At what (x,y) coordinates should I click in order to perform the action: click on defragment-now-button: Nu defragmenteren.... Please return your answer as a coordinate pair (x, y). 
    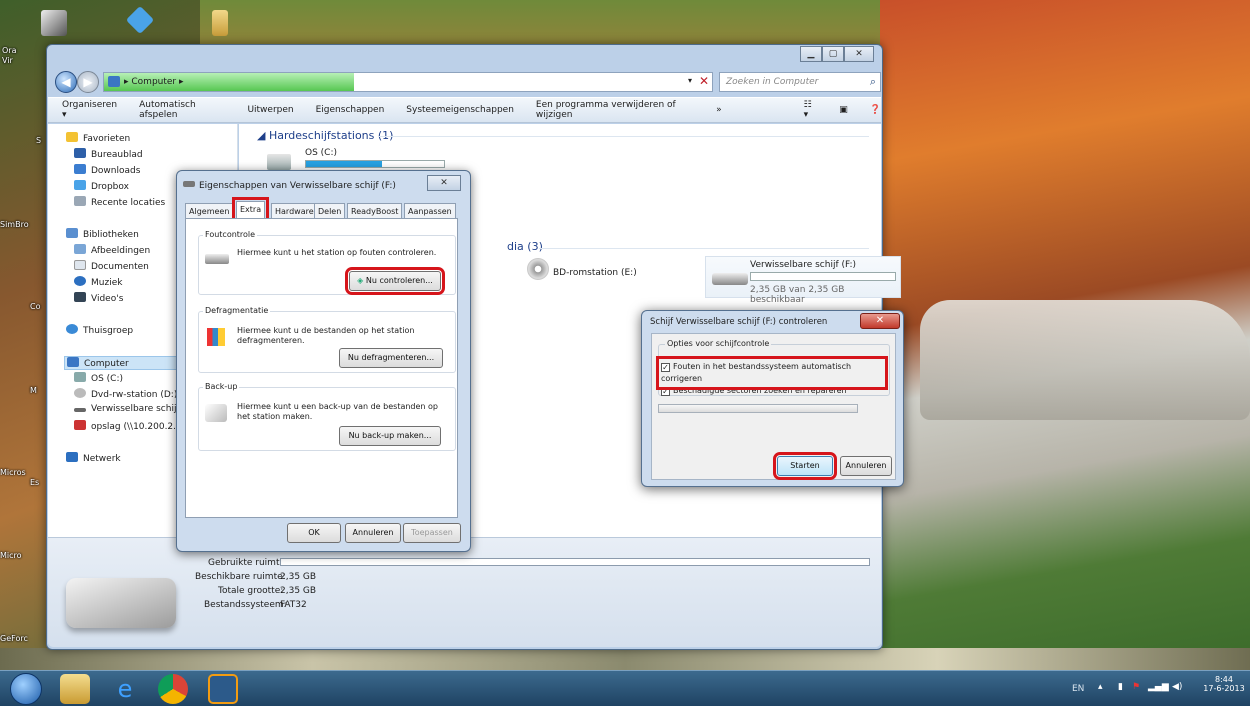
    Looking at the image, I should click on (391, 358).